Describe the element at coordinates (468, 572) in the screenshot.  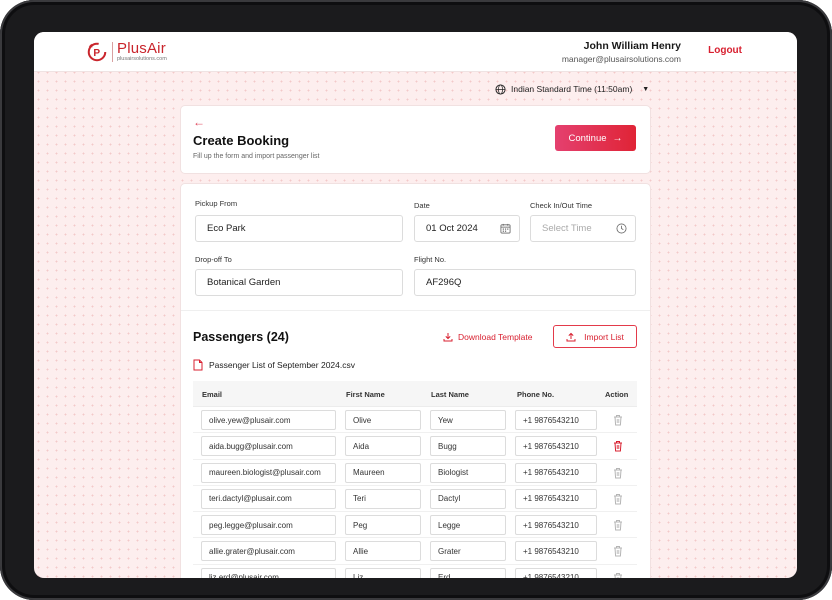
I see `last-name-cell: Erd` at that location.